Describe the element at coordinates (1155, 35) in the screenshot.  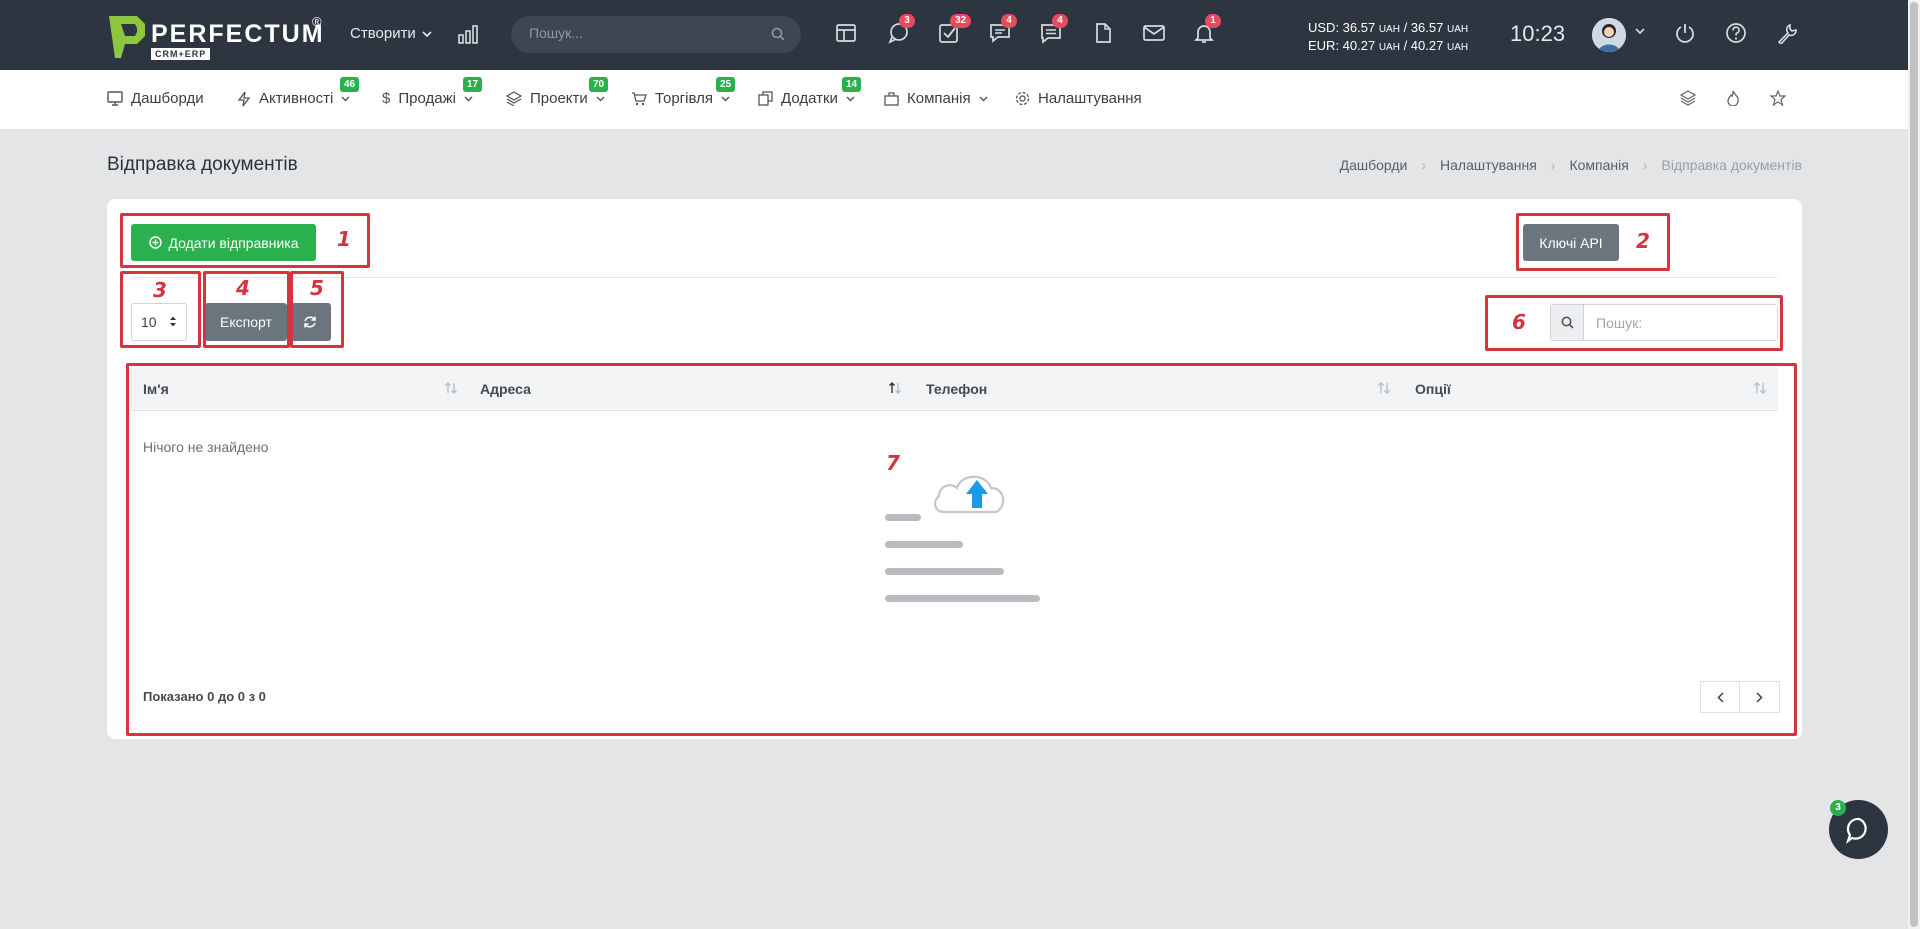
I see `mail-icon` at that location.